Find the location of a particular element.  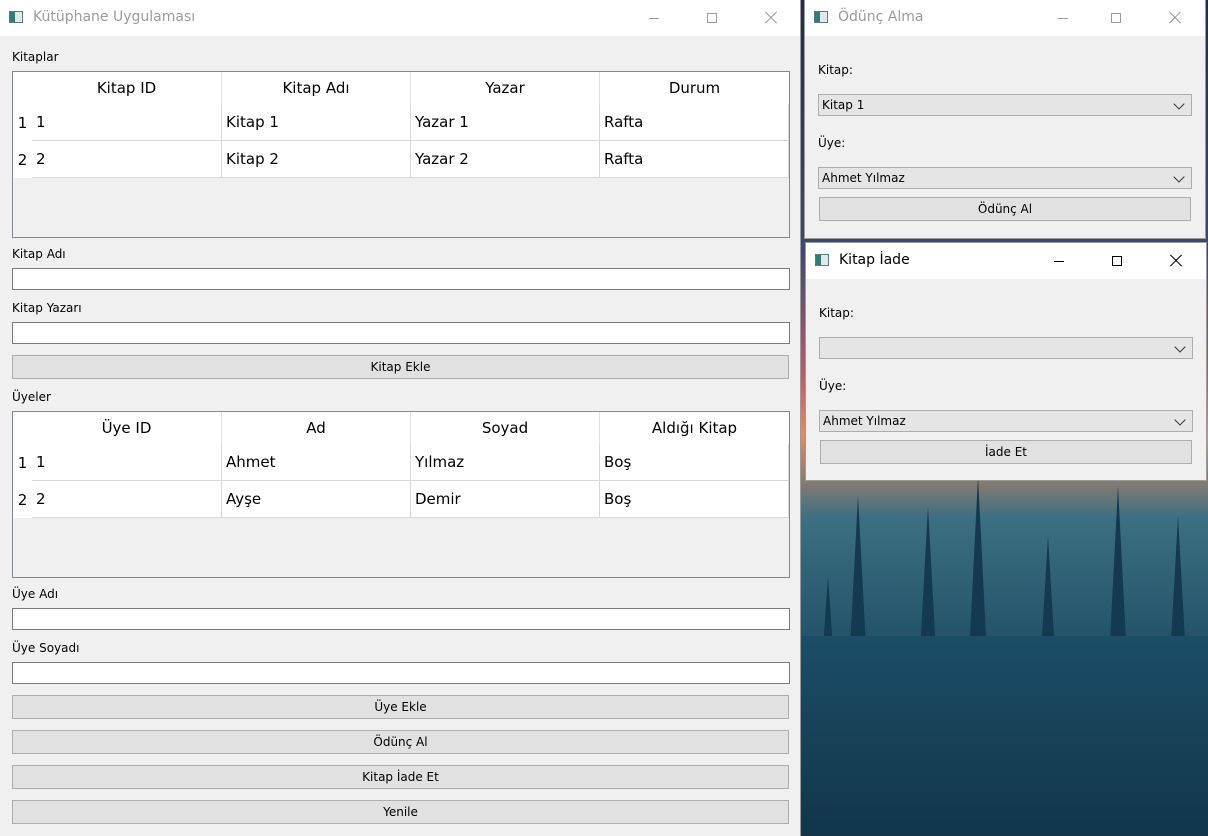

borrow-member-select: Ahmet Yılmaz is located at coordinates (1005, 178).